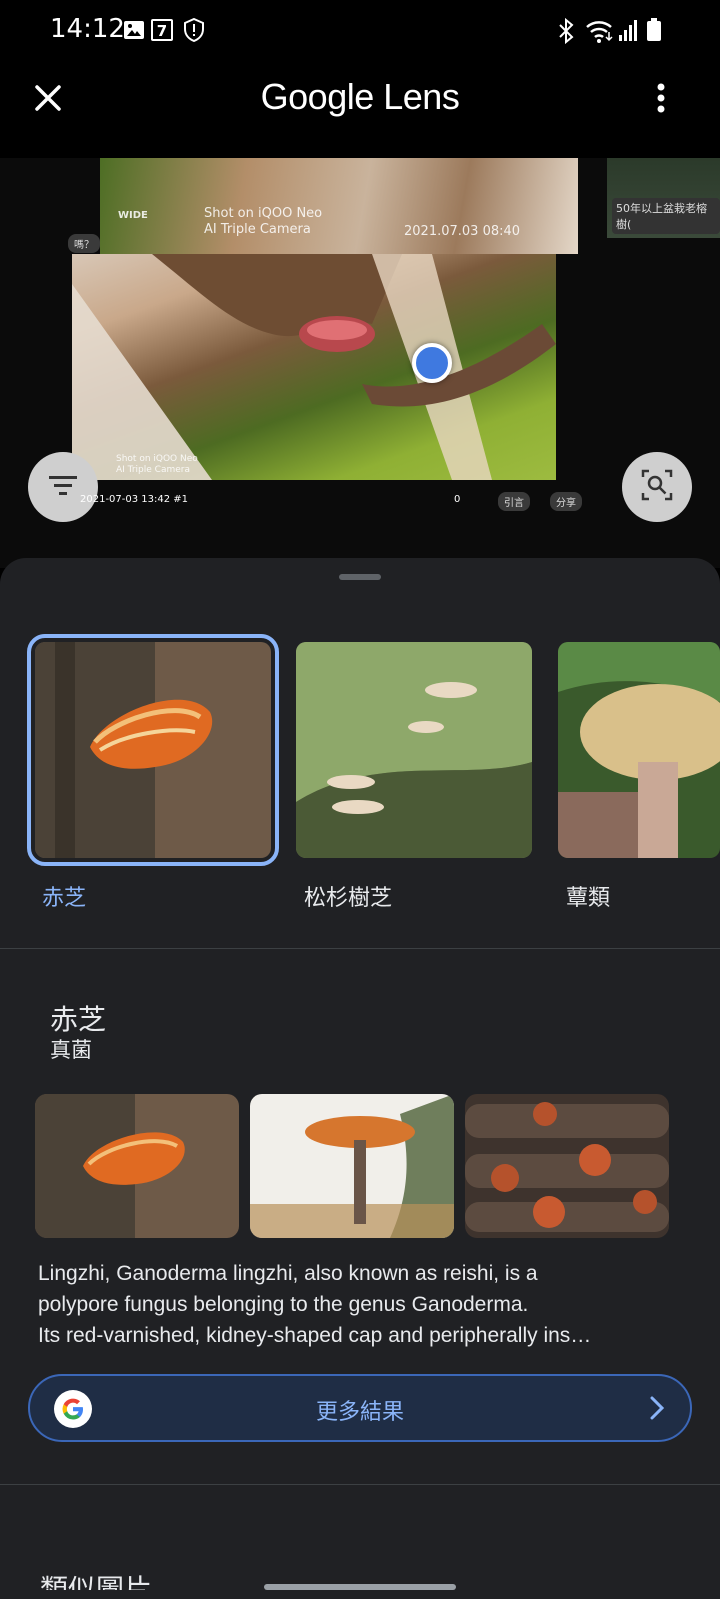 This screenshot has width=720, height=1599. I want to click on seven-eleven-icon: 7, so click(162, 31).